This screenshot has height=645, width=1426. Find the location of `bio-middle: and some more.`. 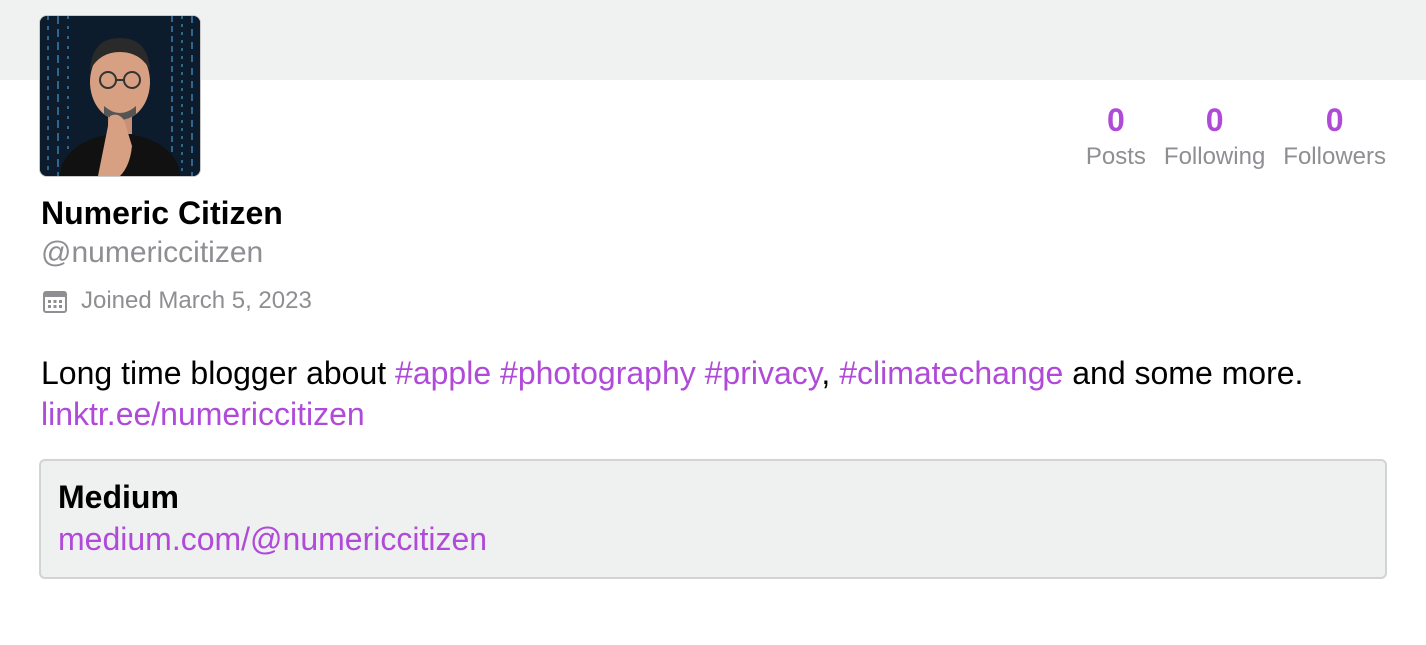

bio-middle: and some more. is located at coordinates (1183, 373).